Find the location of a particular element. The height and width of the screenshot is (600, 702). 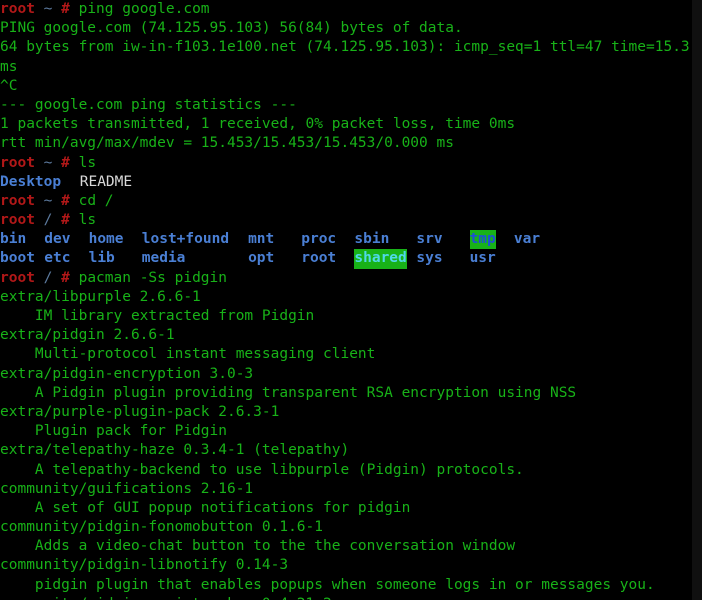

ls-entry-root: root is located at coordinates (319, 258).